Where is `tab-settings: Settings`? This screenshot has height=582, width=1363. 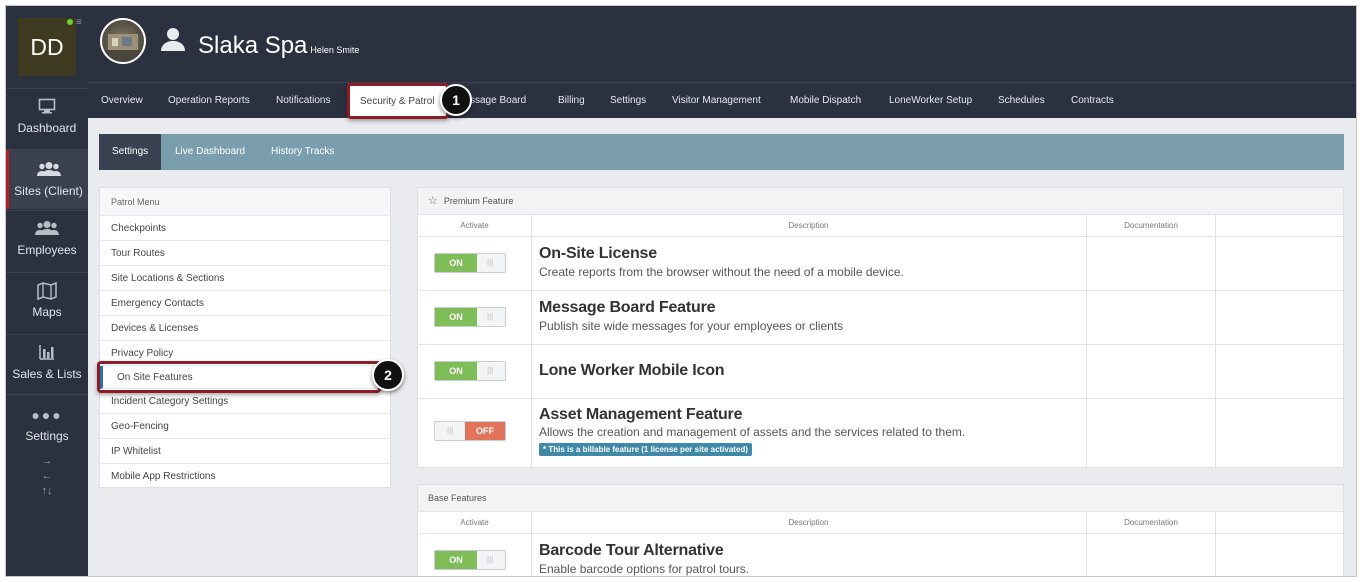
tab-settings: Settings is located at coordinates (628, 101).